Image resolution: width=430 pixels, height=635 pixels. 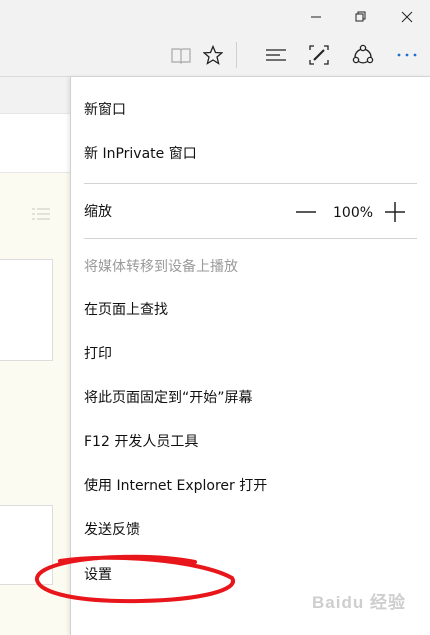 I want to click on web-note-icon, so click(x=319, y=55).